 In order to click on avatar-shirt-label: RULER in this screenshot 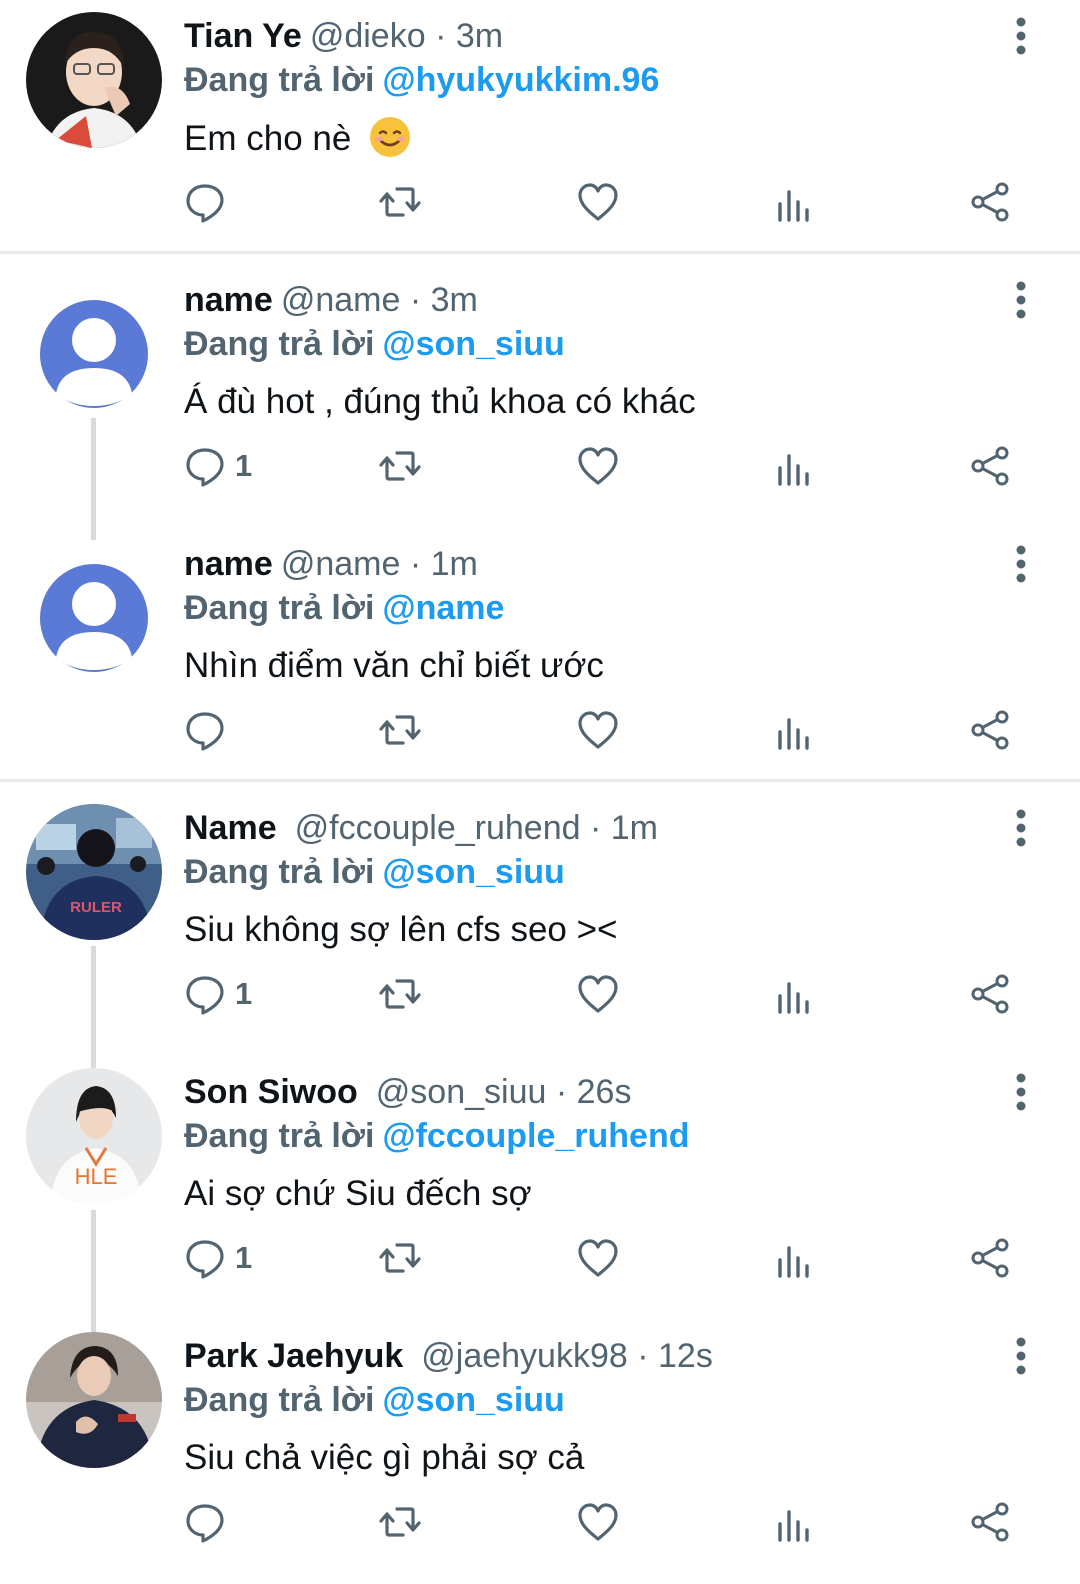, I will do `click(96, 907)`.